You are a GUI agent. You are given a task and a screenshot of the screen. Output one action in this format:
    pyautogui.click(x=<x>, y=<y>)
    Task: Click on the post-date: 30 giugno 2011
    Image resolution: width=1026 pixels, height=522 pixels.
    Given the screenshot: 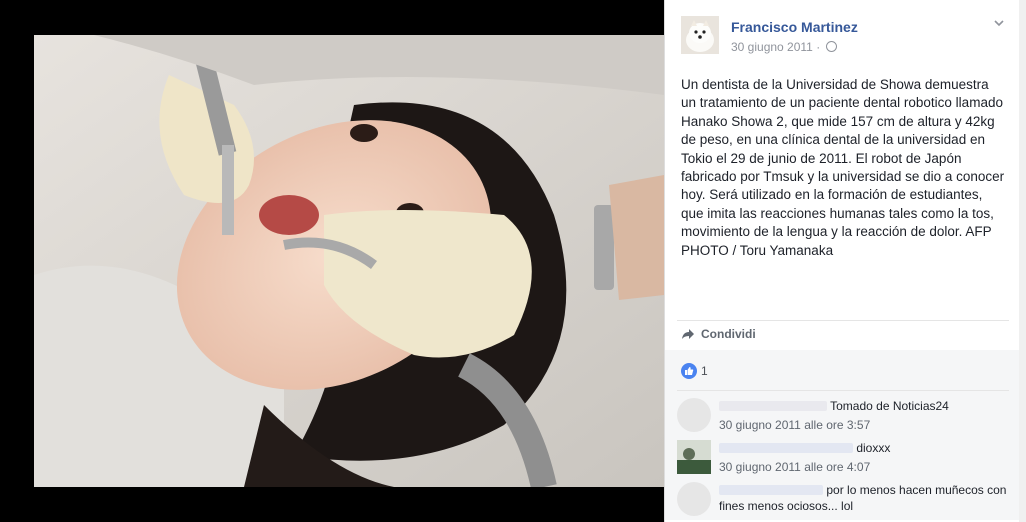 What is the action you would take?
    pyautogui.click(x=772, y=47)
    